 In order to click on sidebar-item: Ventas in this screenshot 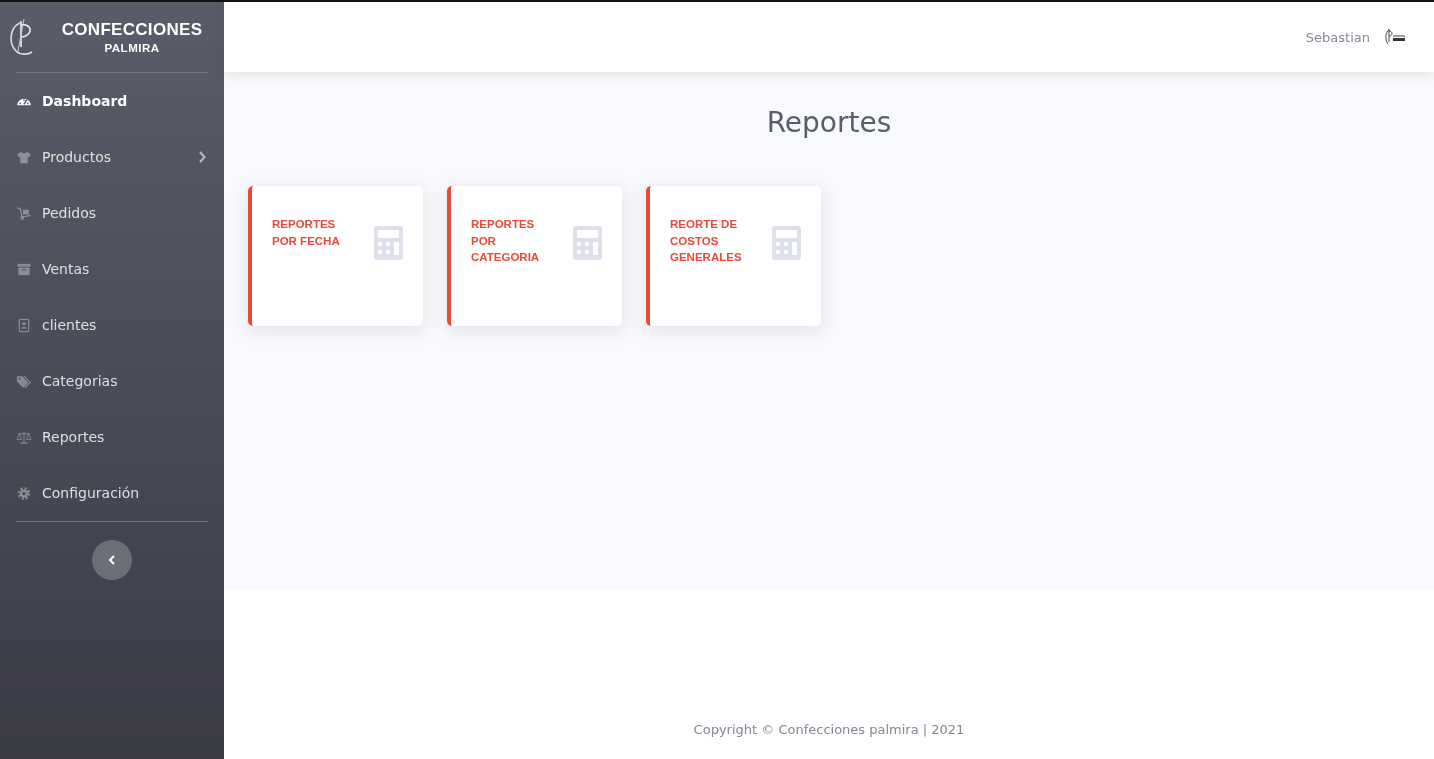, I will do `click(112, 269)`.